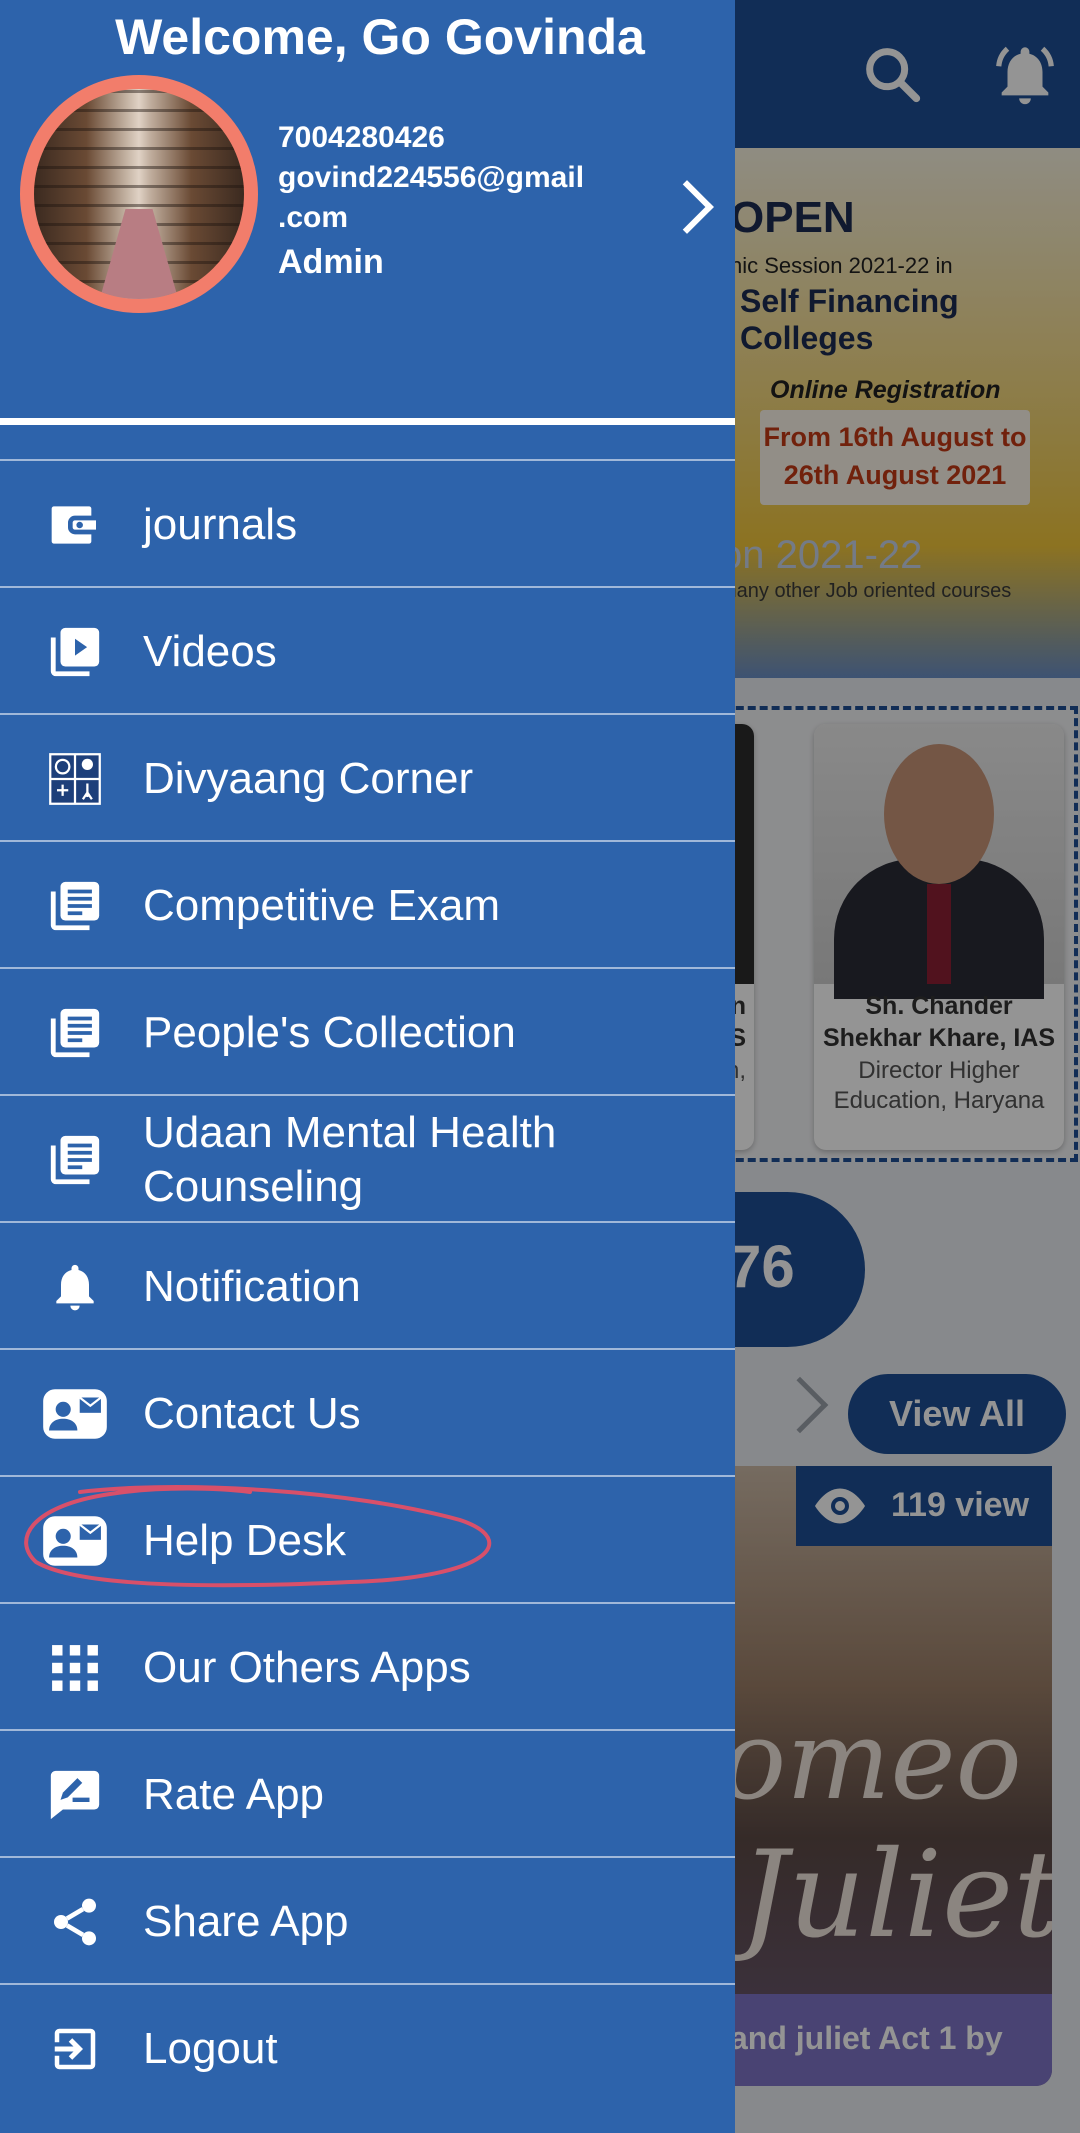 Image resolution: width=1080 pixels, height=2133 pixels. What do you see at coordinates (367, 1411) in the screenshot?
I see `menu-item-contact-us: Contact Us` at bounding box center [367, 1411].